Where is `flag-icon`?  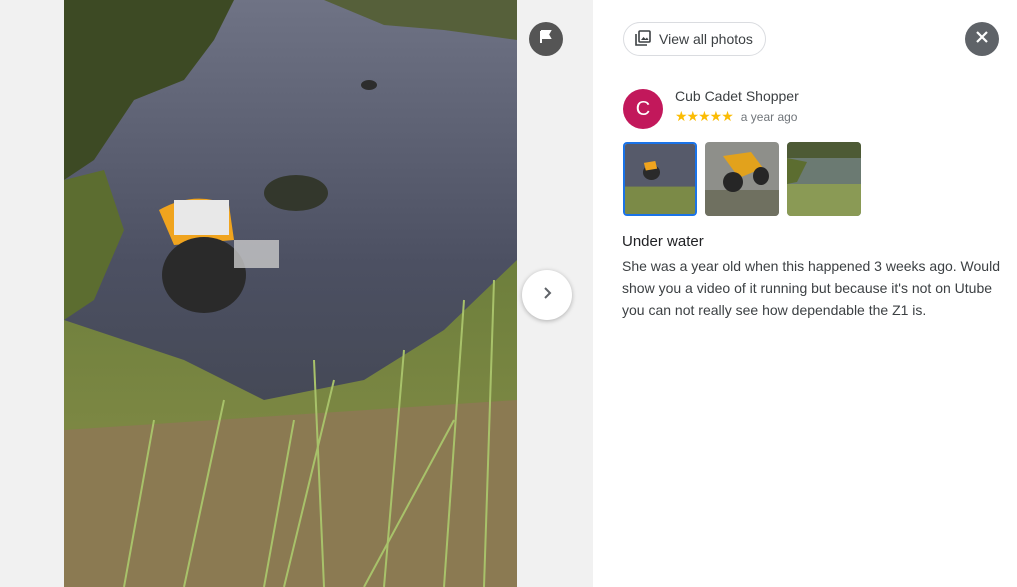 flag-icon is located at coordinates (546, 39).